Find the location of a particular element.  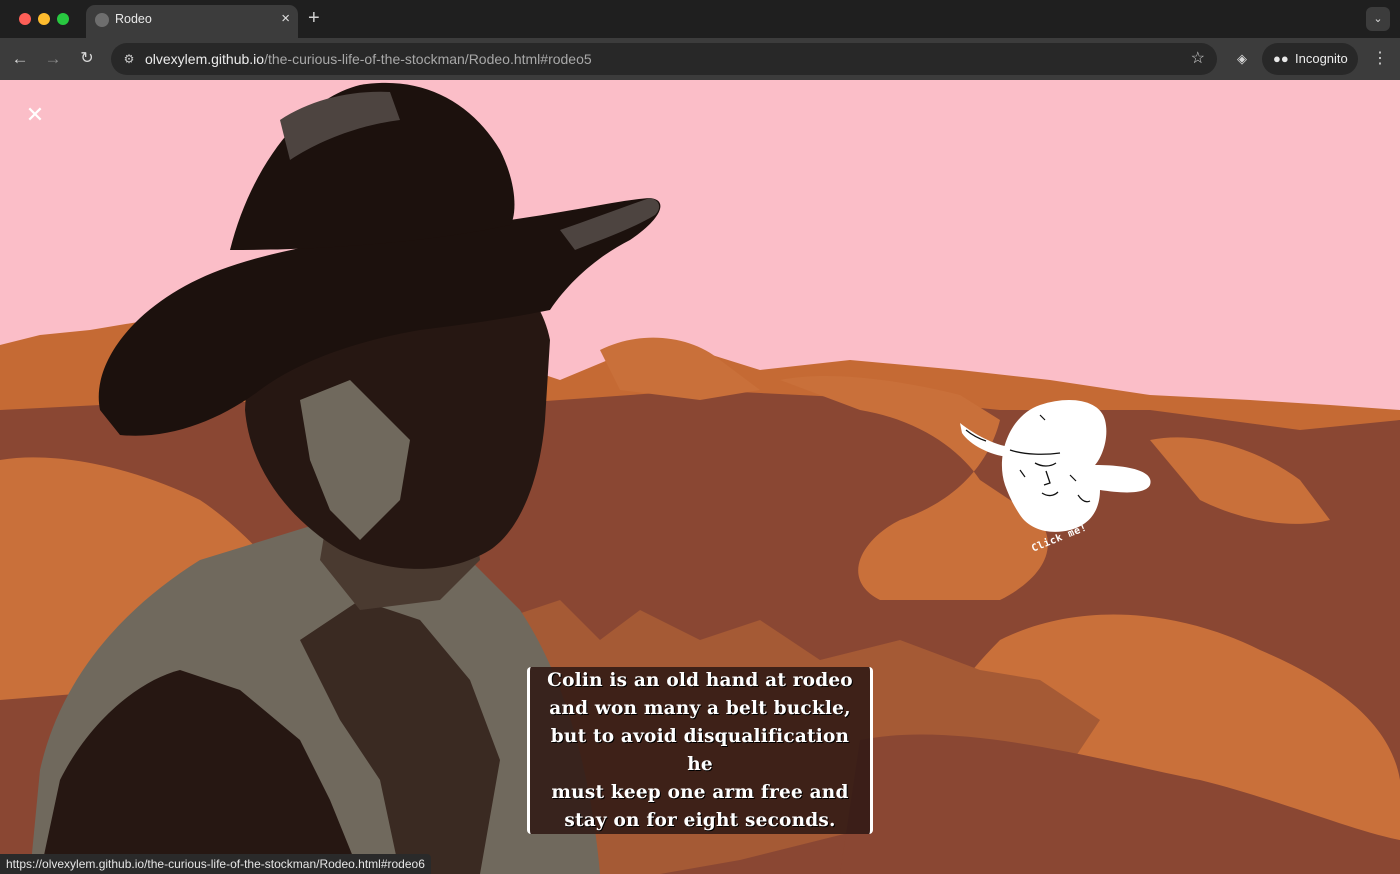

reload-icon: ↻ is located at coordinates (87, 59).